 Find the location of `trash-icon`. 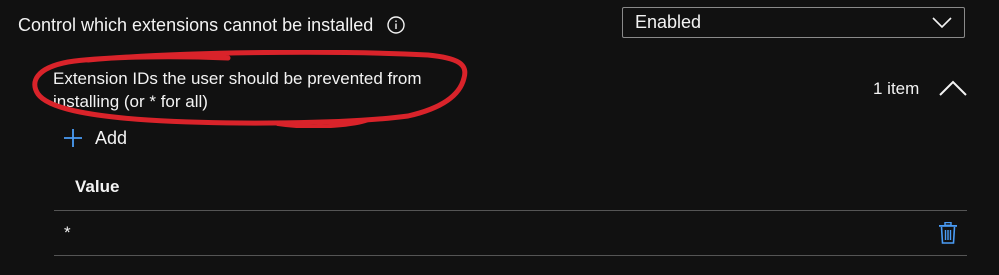

trash-icon is located at coordinates (948, 233).